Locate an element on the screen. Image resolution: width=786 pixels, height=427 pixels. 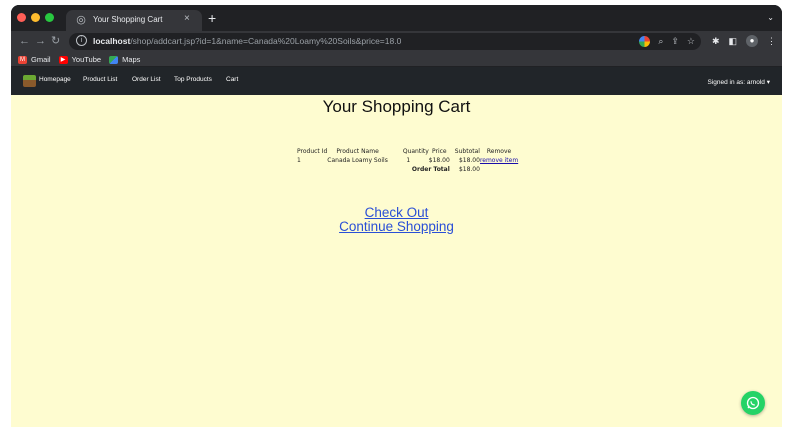
nav-cart: Cart is located at coordinates (232, 79).